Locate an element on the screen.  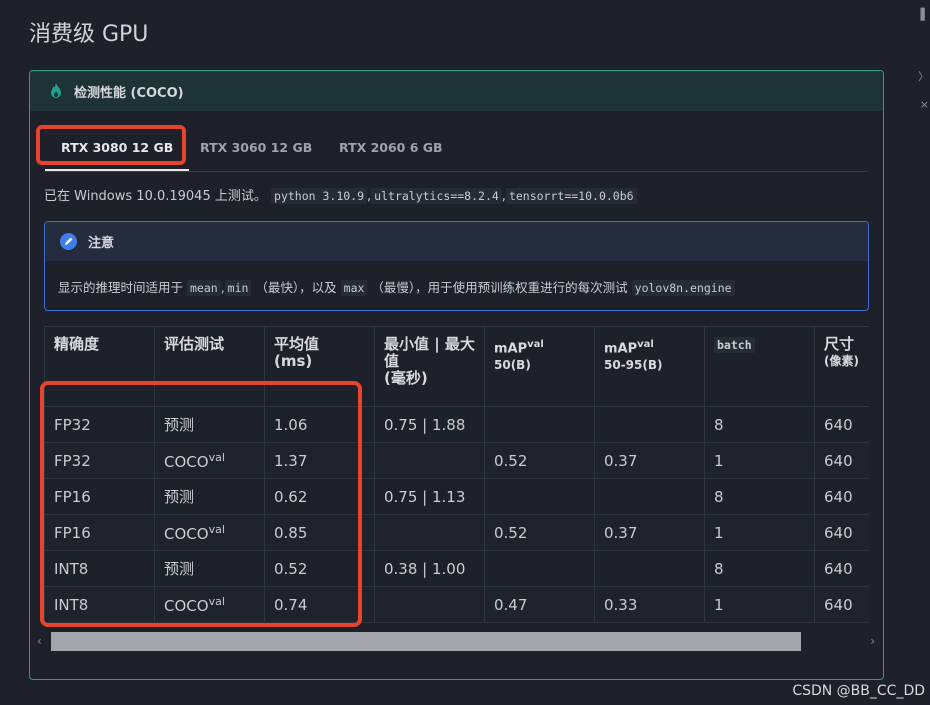
cell-minmax-text: 0.38 | 1.00 is located at coordinates (425, 568).